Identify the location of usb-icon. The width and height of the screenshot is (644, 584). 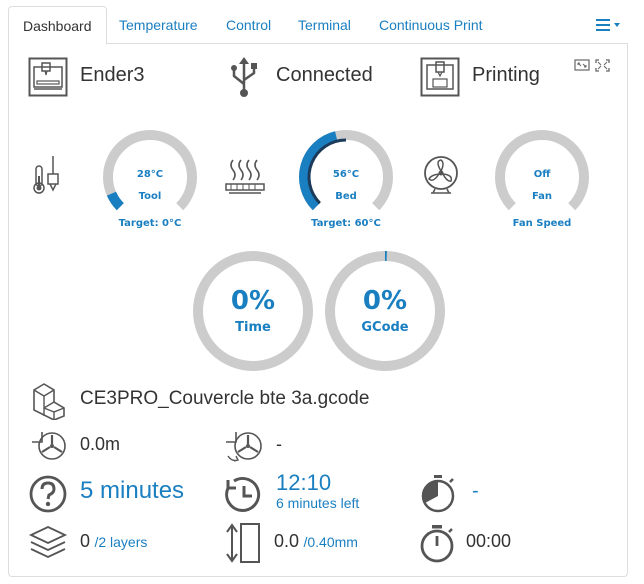
(244, 77).